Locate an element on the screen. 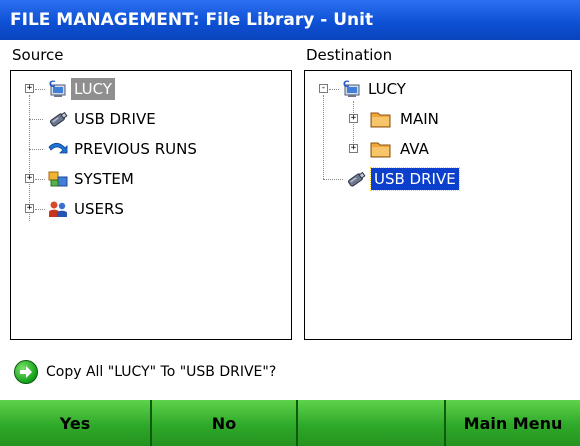 This screenshot has width=580, height=446. source-item-lucy: + C LUCY is located at coordinates (151, 89).